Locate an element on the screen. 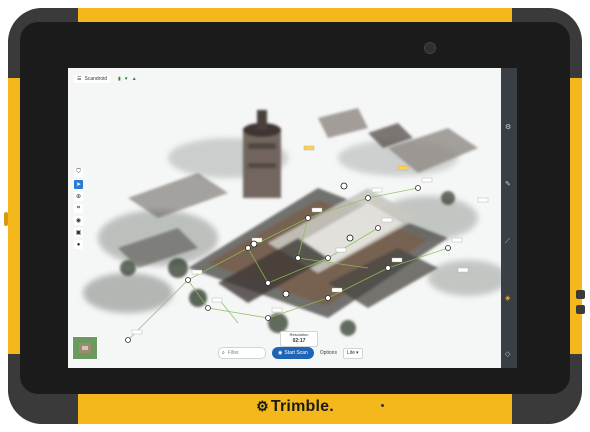  nav-icon: ◇ is located at coordinates (507, 354).